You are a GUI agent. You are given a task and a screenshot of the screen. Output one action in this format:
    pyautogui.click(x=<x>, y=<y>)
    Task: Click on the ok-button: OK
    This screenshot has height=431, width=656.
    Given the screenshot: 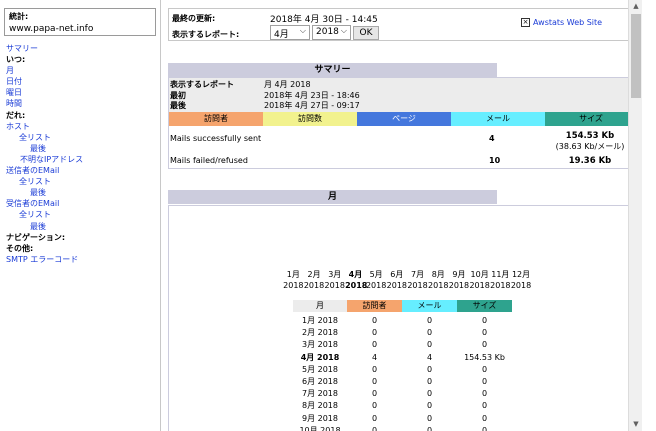 What is the action you would take?
    pyautogui.click(x=366, y=33)
    